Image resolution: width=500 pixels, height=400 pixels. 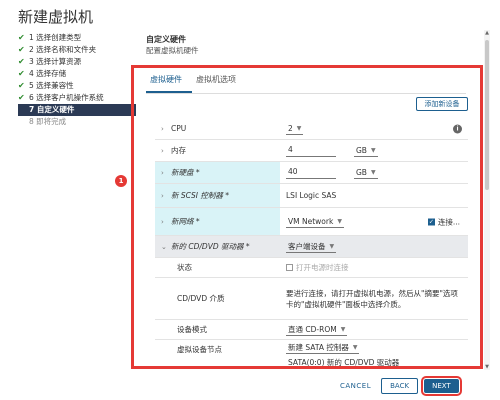 I want to click on cdrom-row: ⌄ 新的 CD/DVD 驱动器 * 客户端设备 ▼, so click(x=311, y=247).